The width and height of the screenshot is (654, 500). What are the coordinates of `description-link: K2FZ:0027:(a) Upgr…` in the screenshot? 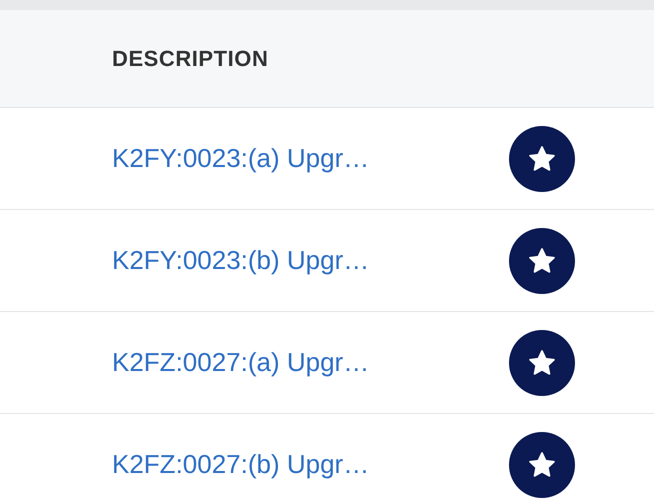 It's located at (310, 362).